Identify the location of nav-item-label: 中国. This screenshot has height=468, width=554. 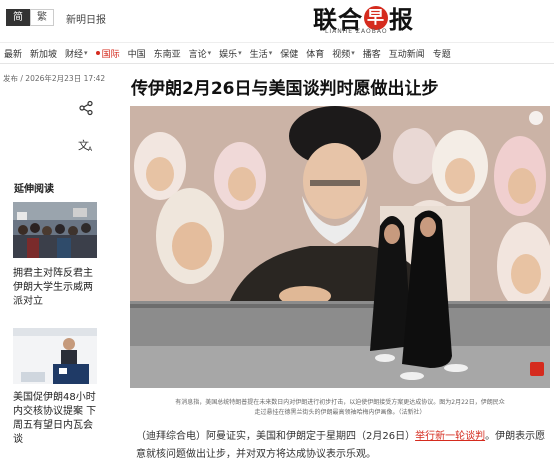
(136, 54).